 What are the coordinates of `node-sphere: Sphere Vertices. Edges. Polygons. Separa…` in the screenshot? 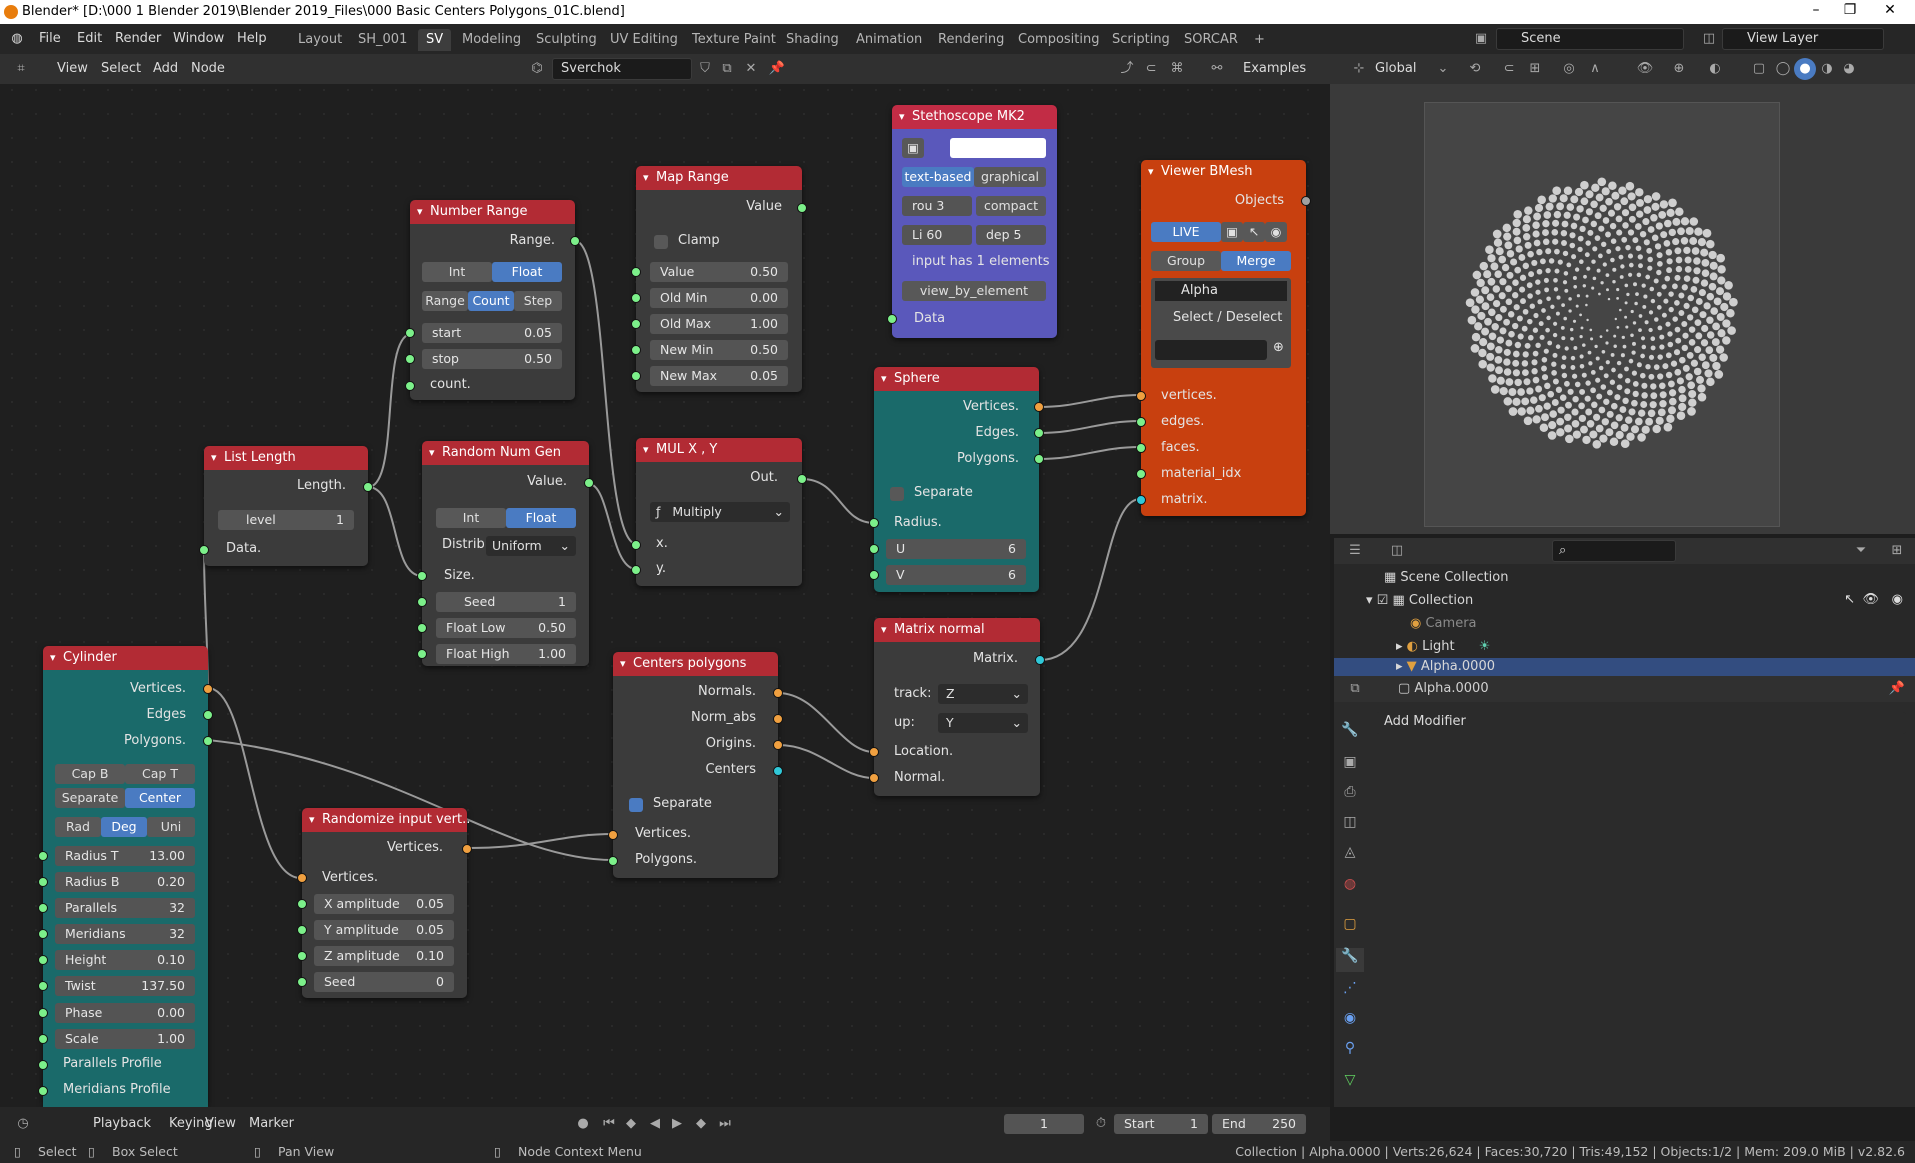 It's located at (956, 479).